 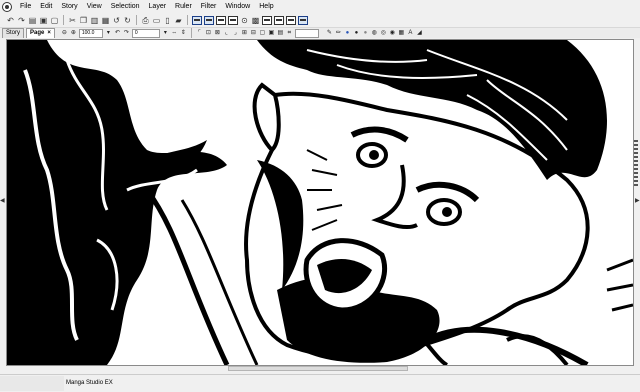 I want to click on print-icon: ⎙, so click(x=145, y=20).